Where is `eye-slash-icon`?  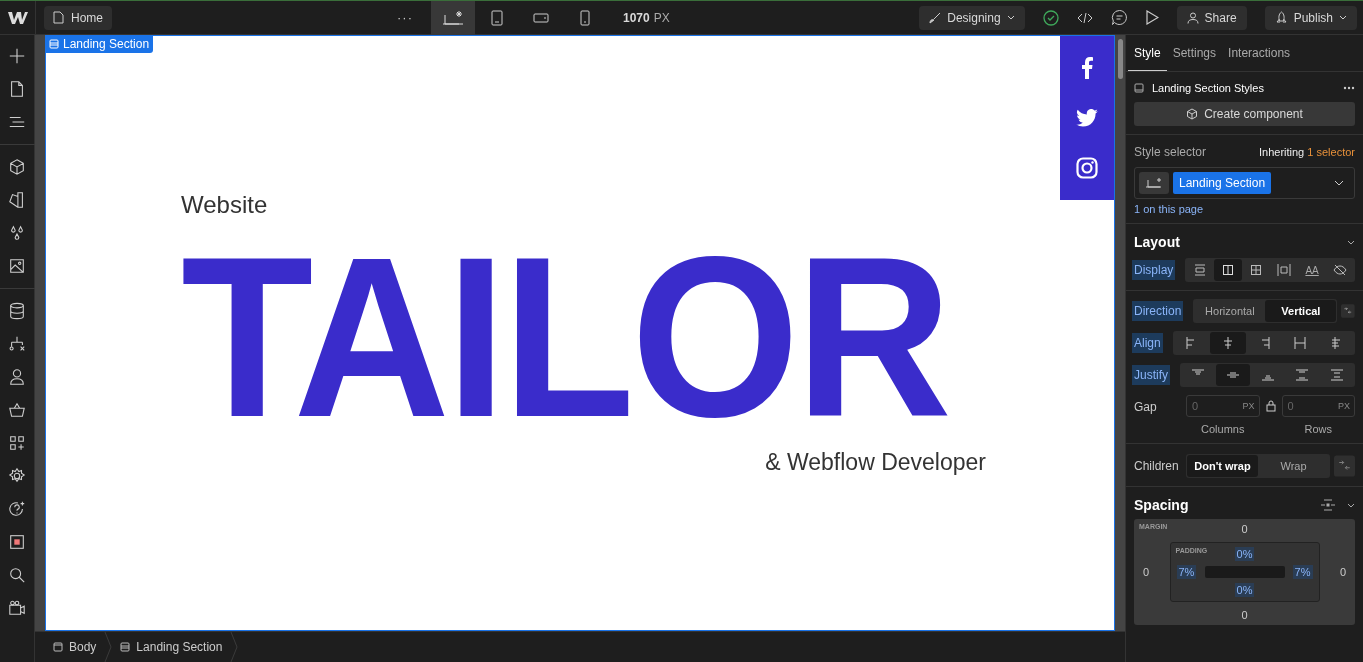
eye-slash-icon is located at coordinates (1340, 270).